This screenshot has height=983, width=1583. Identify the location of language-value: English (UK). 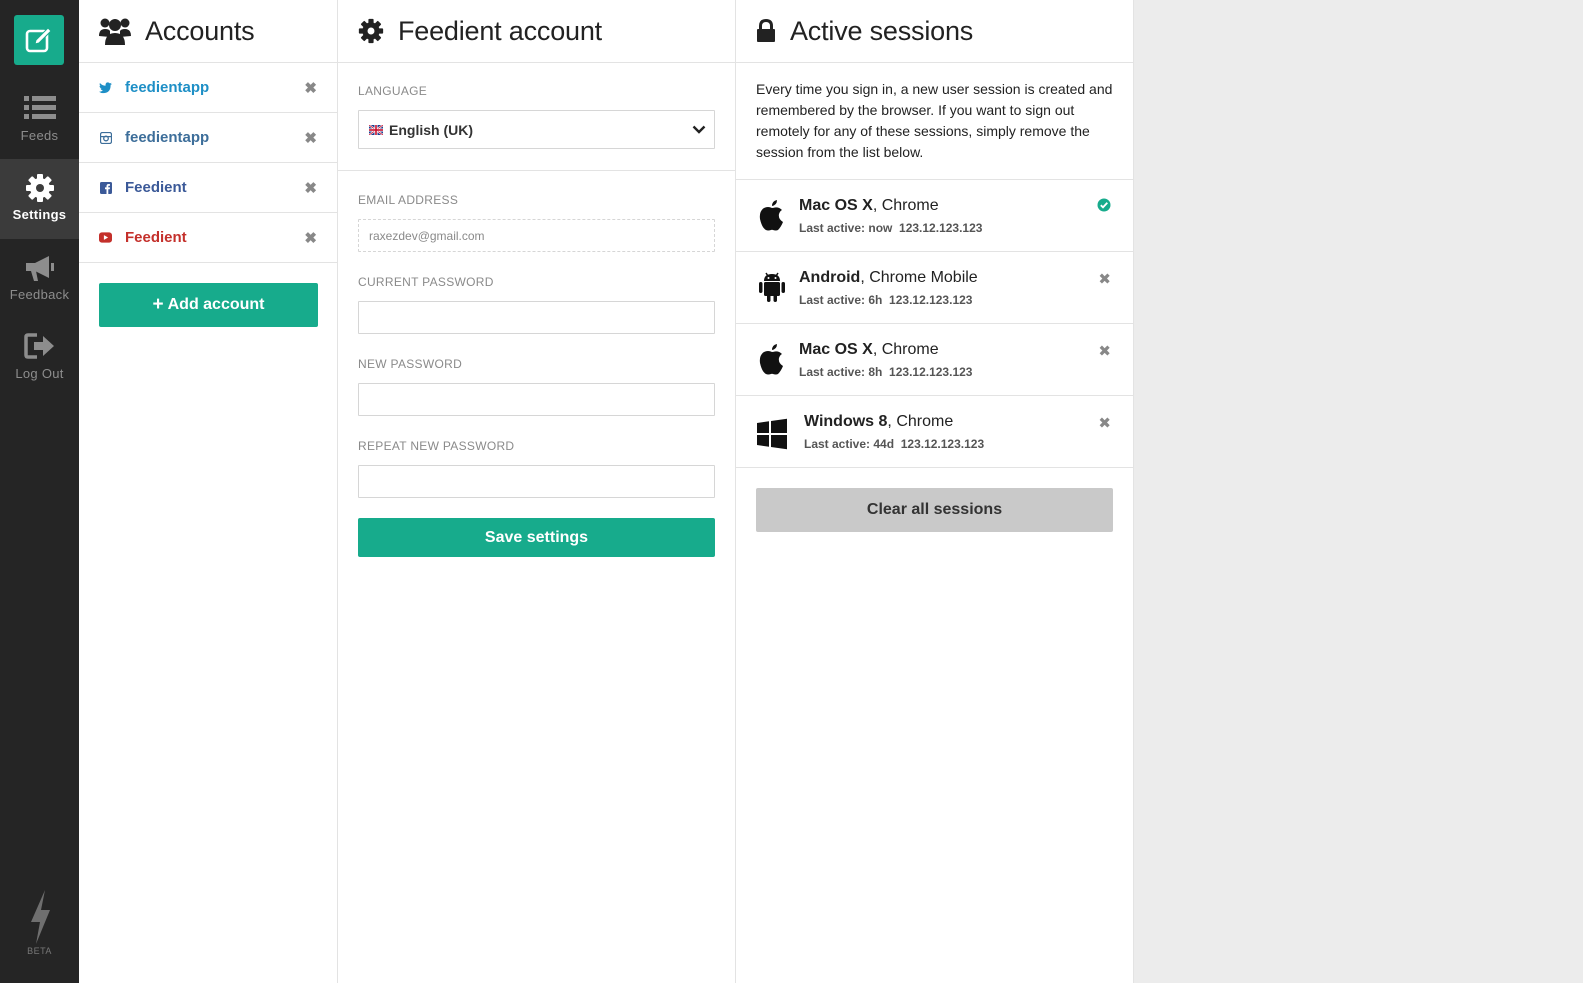
(431, 129).